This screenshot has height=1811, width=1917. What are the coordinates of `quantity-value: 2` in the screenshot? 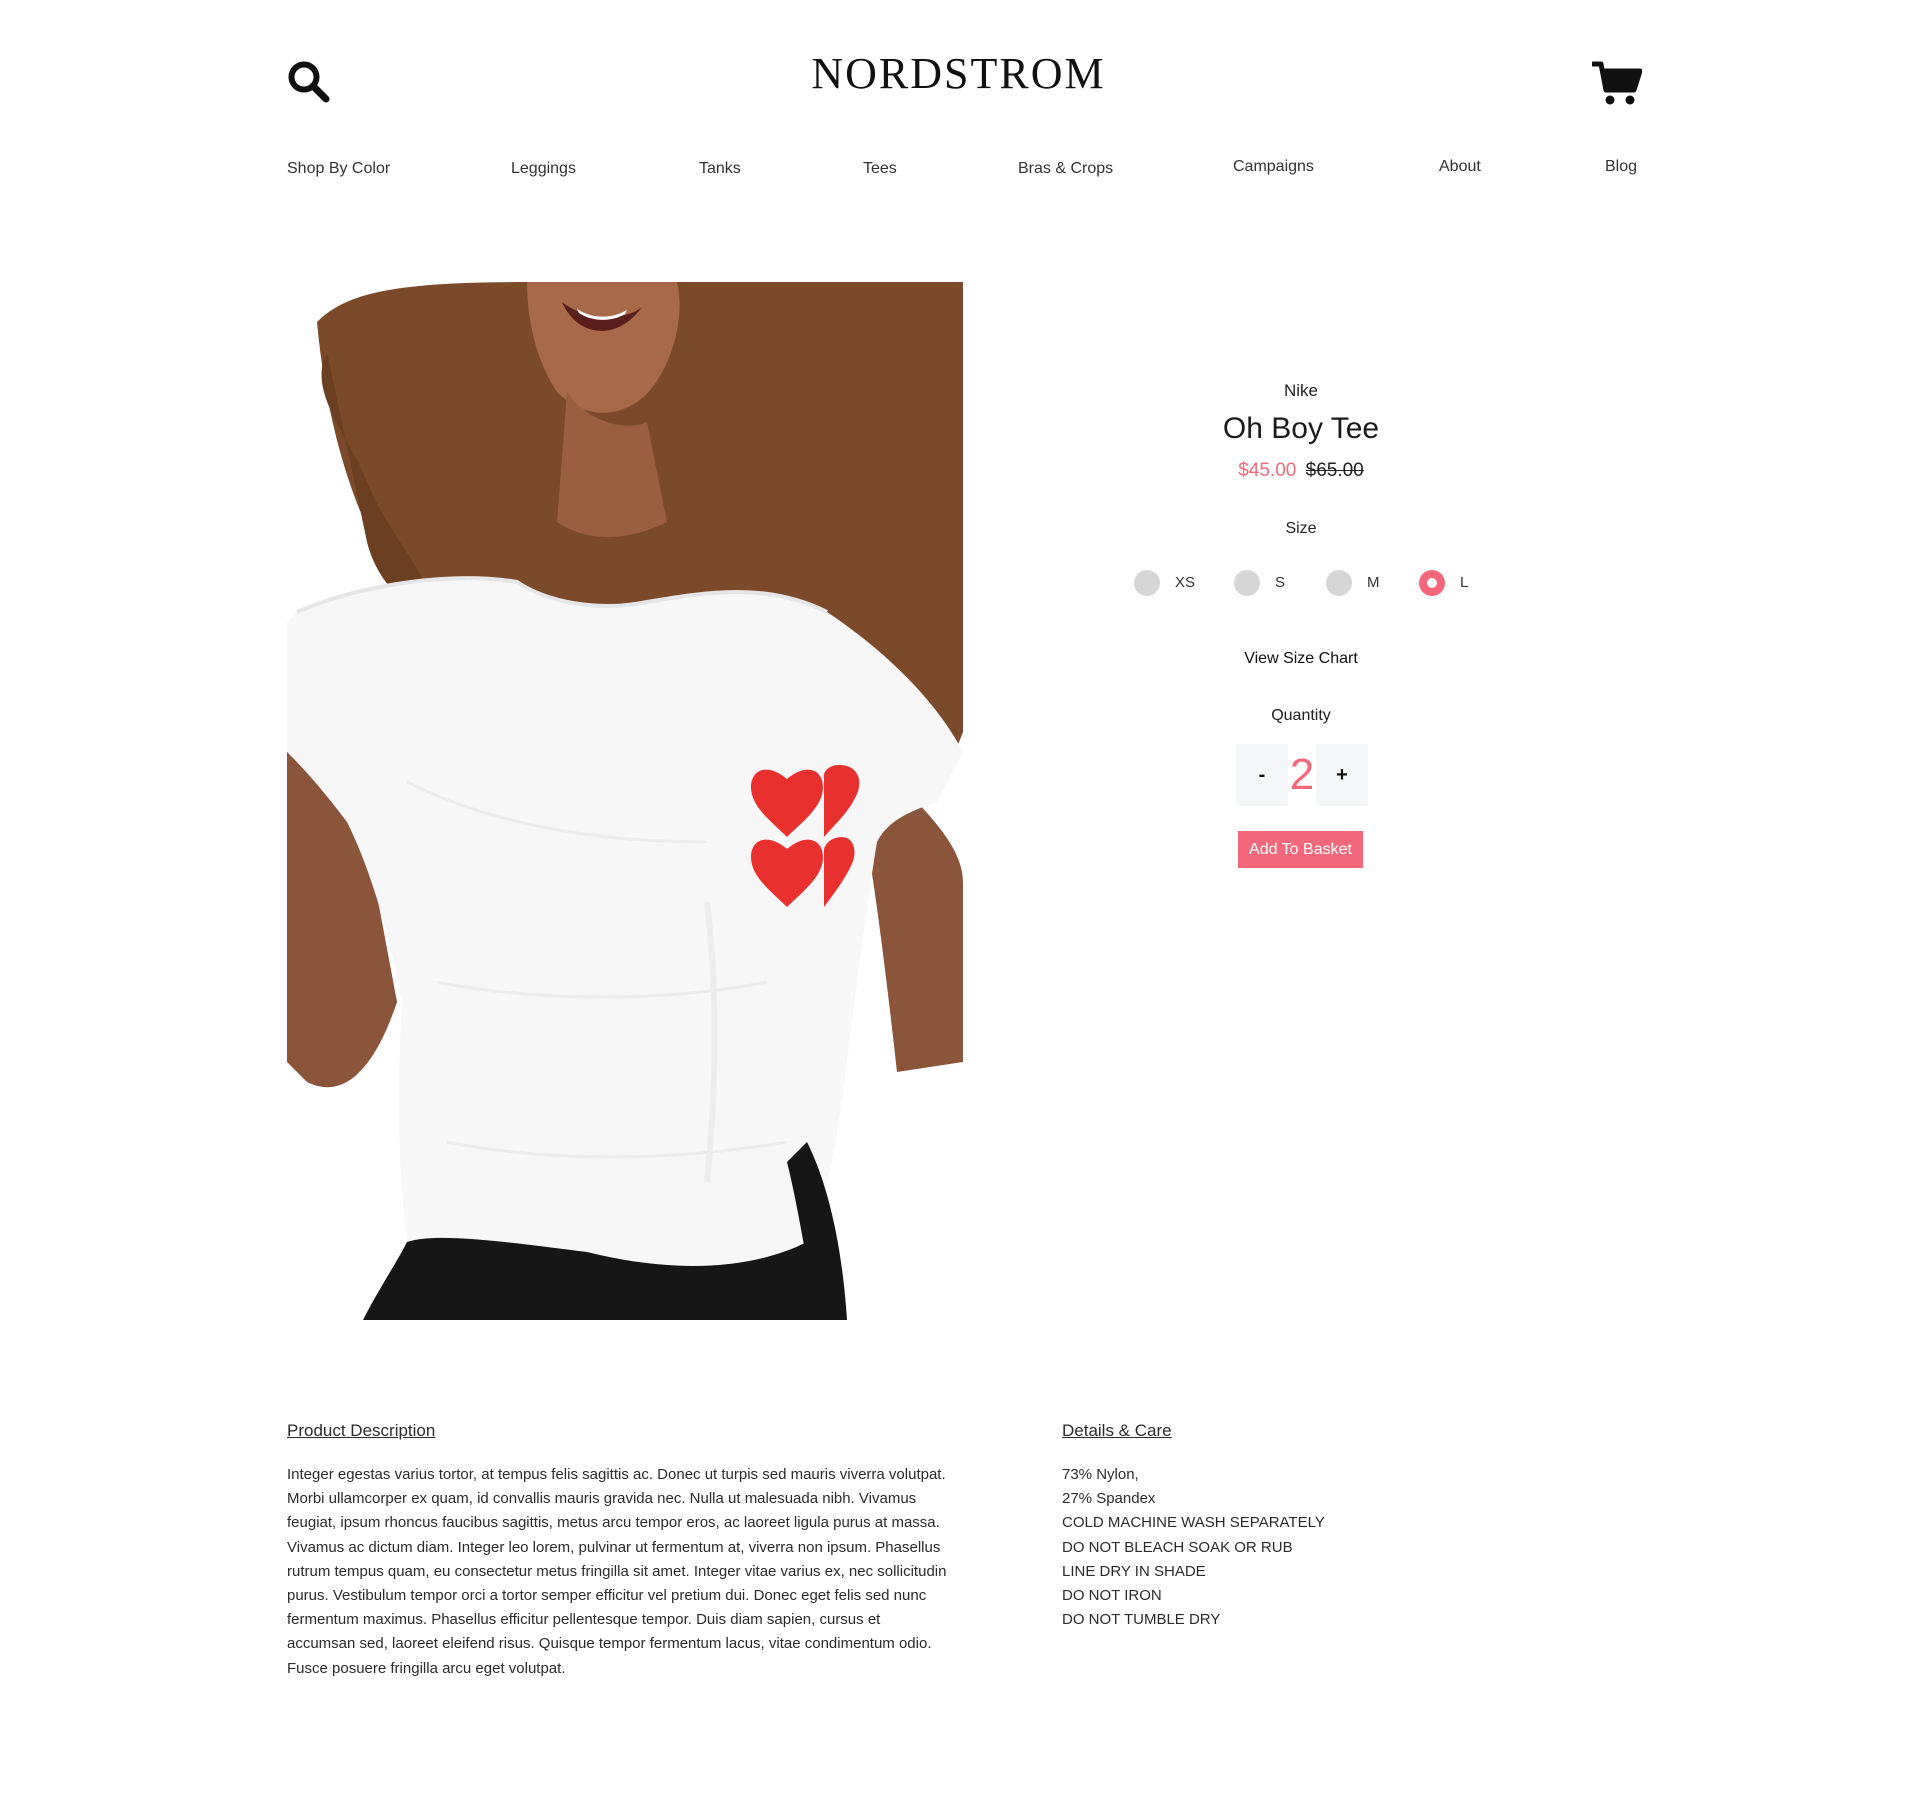 It's located at (1302, 775).